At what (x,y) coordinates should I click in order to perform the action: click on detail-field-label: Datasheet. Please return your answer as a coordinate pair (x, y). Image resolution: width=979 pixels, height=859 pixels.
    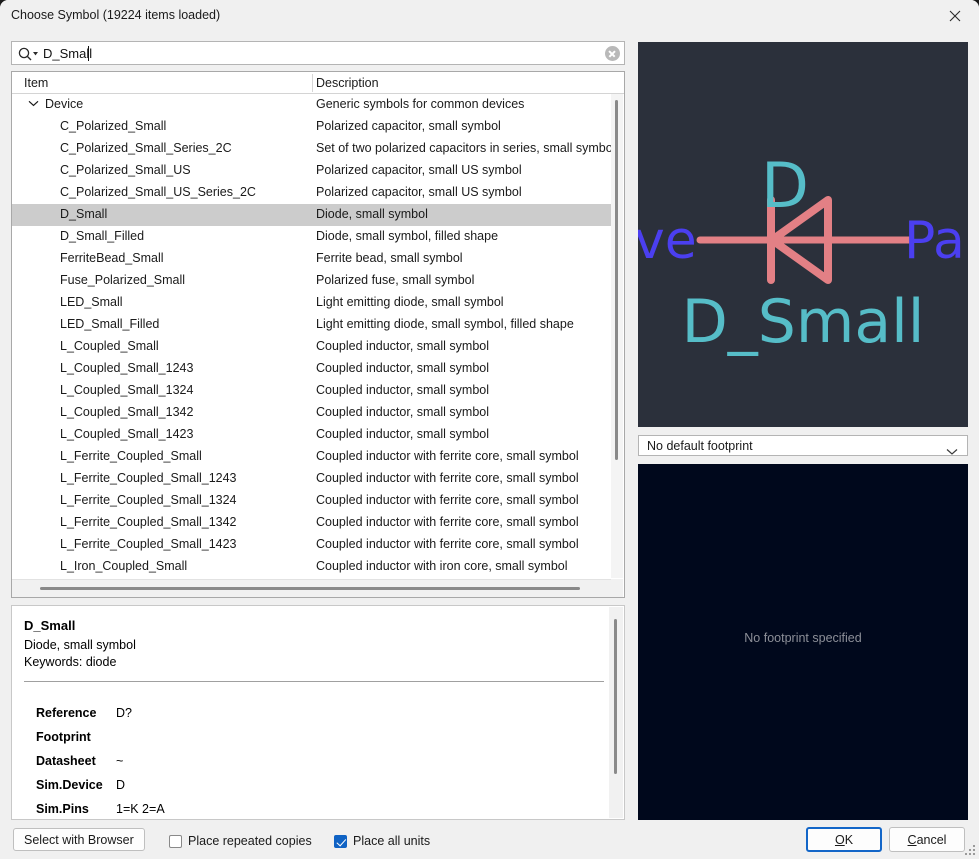
    Looking at the image, I should click on (66, 761).